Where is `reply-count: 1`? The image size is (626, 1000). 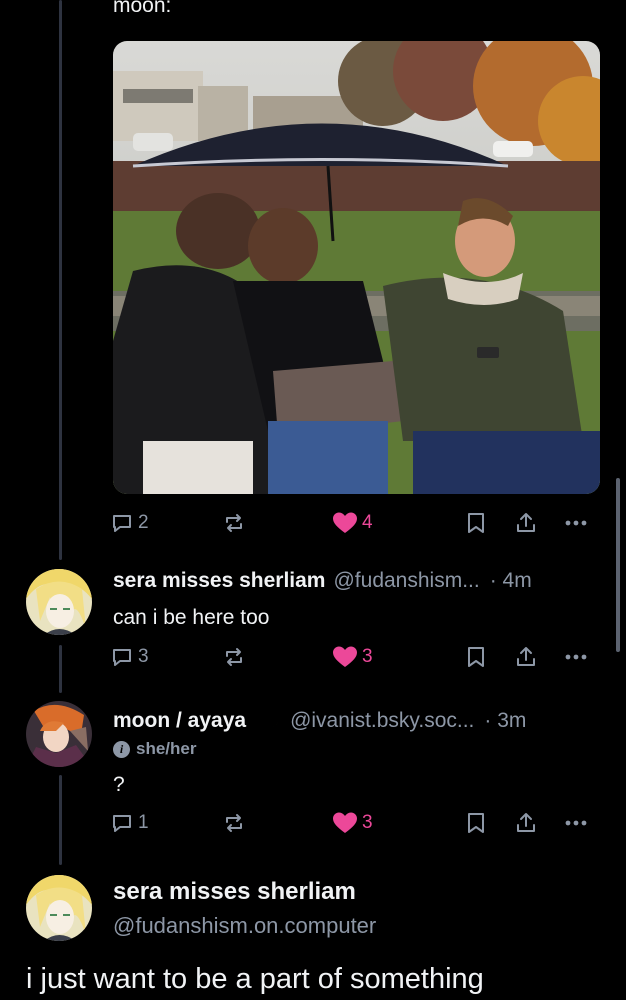
reply-count: 1 is located at coordinates (143, 822).